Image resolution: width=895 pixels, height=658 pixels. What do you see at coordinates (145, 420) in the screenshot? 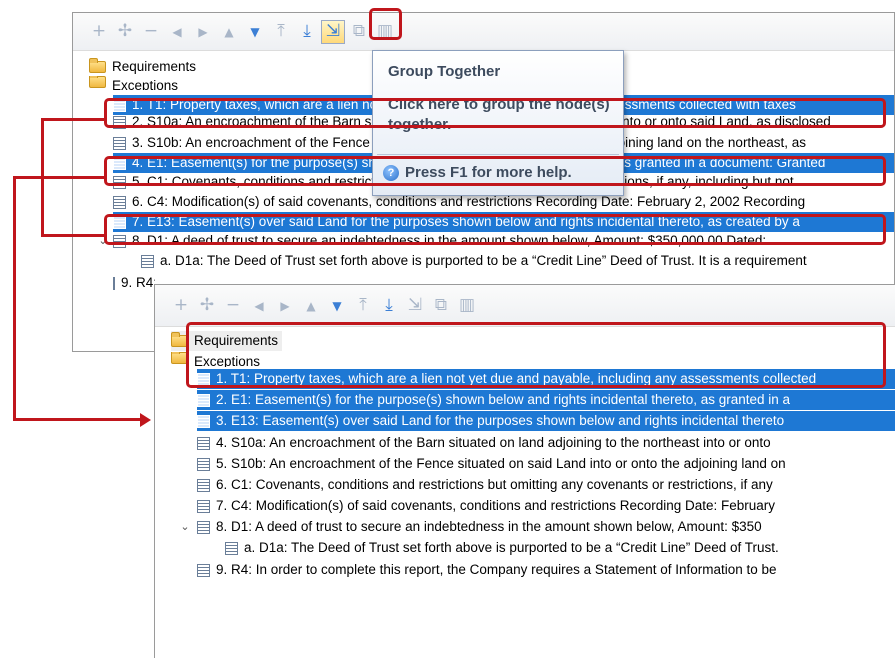
I see `arrow-right-icon` at bounding box center [145, 420].